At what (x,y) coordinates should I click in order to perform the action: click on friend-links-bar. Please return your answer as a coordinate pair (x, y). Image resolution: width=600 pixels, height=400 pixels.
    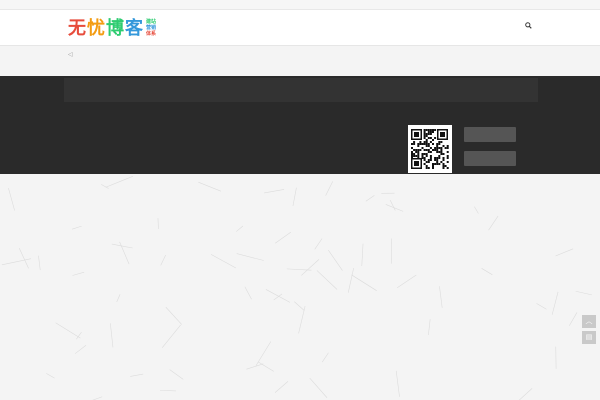
    Looking at the image, I should click on (301, 90).